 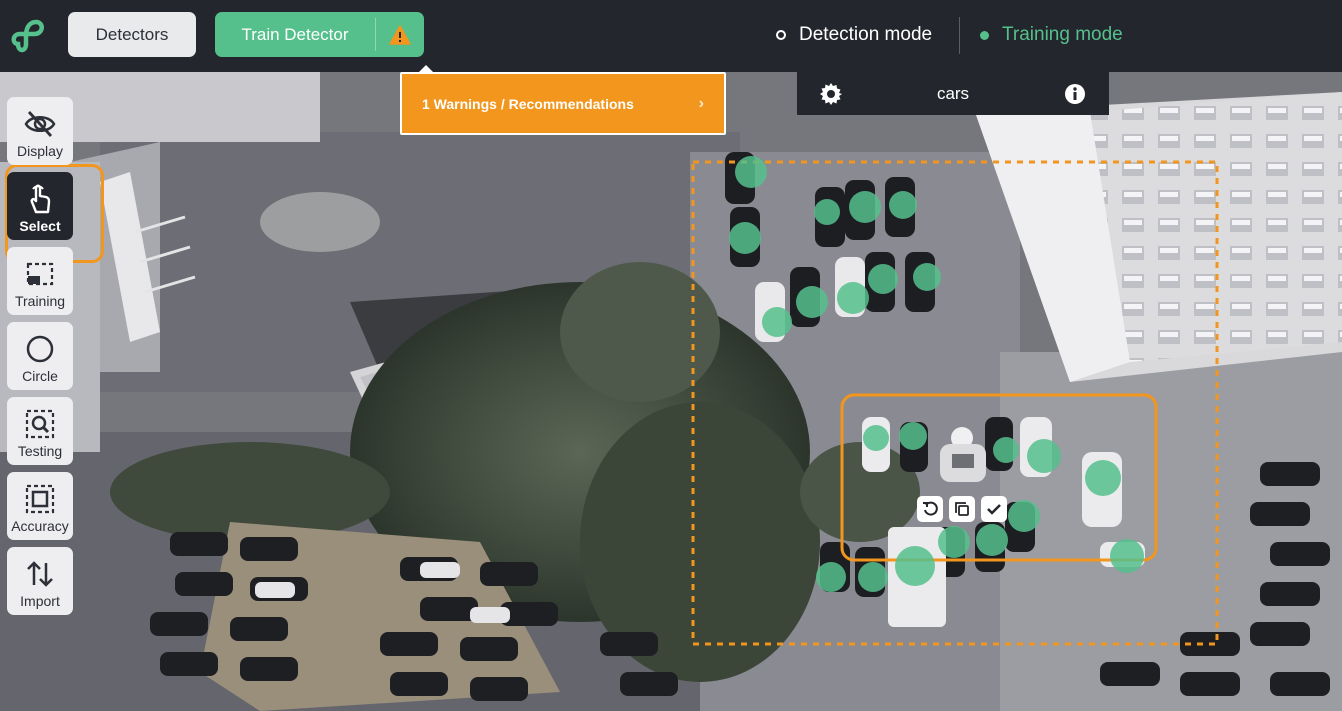 I want to click on tool-label: Training, so click(x=40, y=301).